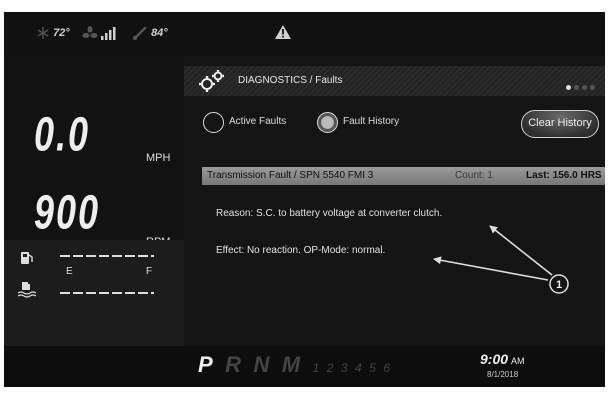 The width and height of the screenshot is (609, 393). What do you see at coordinates (372, 368) in the screenshot?
I see `gear-5: 5` at bounding box center [372, 368].